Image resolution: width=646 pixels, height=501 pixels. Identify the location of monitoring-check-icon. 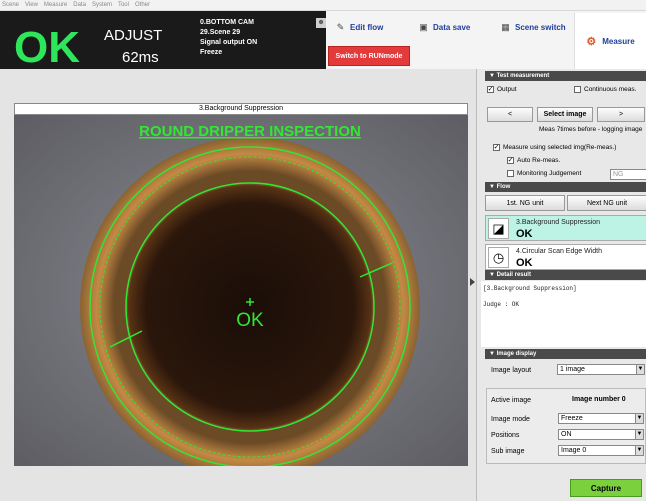
(510, 173).